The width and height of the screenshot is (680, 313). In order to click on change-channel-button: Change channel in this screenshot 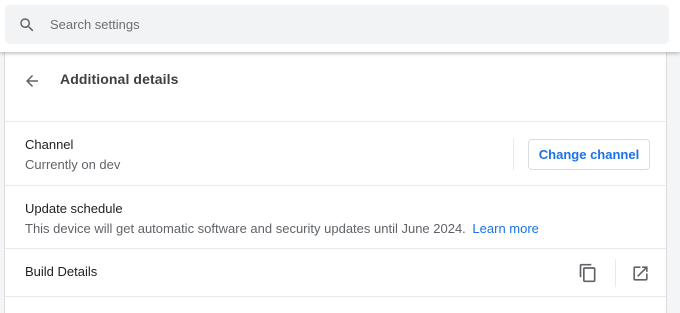, I will do `click(589, 154)`.